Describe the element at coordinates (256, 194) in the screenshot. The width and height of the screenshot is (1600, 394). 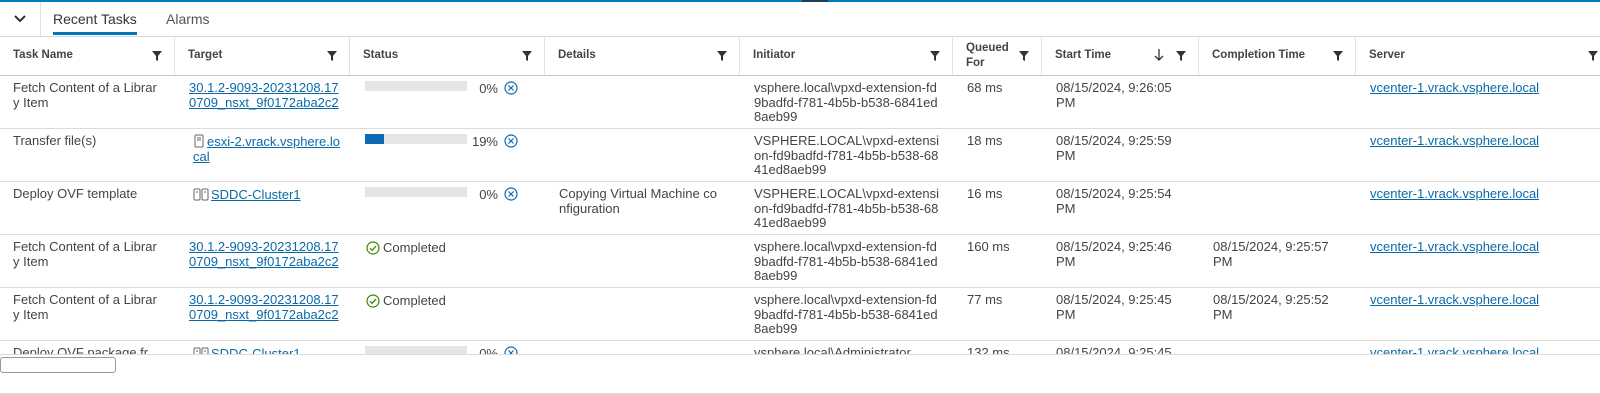
I see `target-link: SDDC-Cluster1` at that location.